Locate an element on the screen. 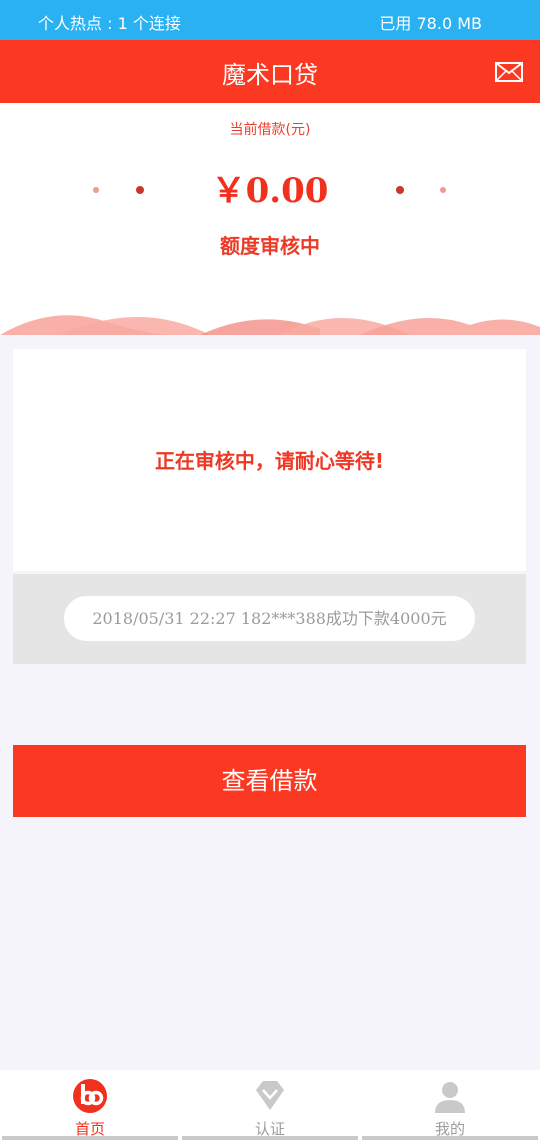  loan-ticker: 2018/05/31 22:27 182***388成功下款4000元 is located at coordinates (269, 619).